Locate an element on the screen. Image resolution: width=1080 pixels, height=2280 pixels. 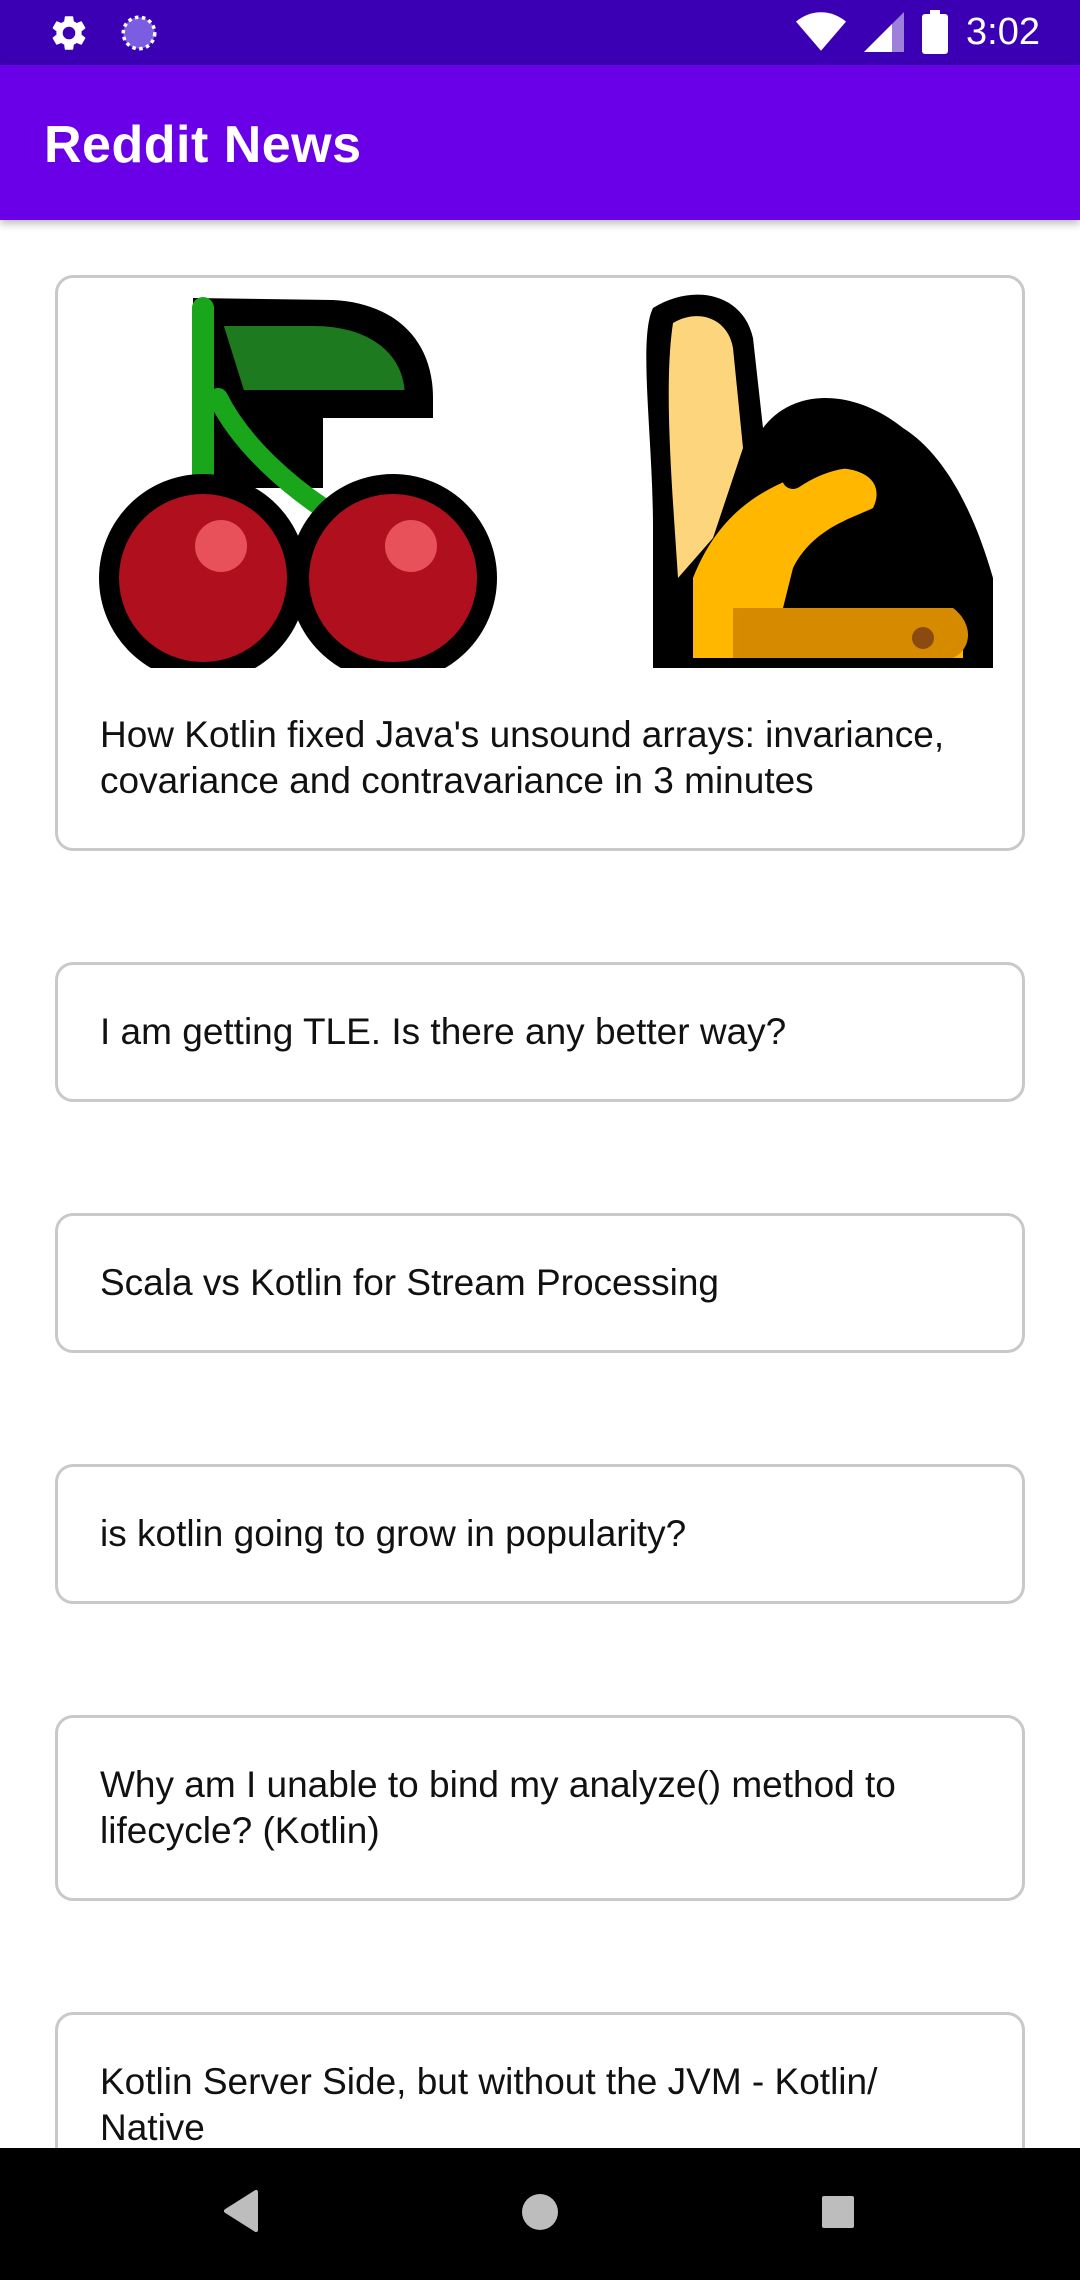
status-bar-right: 3:02 is located at coordinates (918, 32).